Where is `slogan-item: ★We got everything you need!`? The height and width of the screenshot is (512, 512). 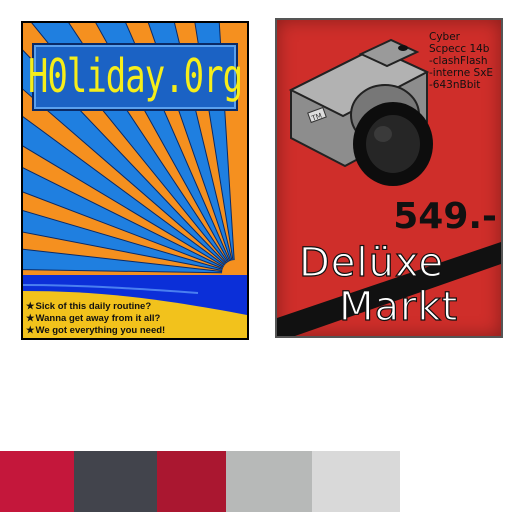 slogan-item: ★We got everything you need! is located at coordinates (96, 330).